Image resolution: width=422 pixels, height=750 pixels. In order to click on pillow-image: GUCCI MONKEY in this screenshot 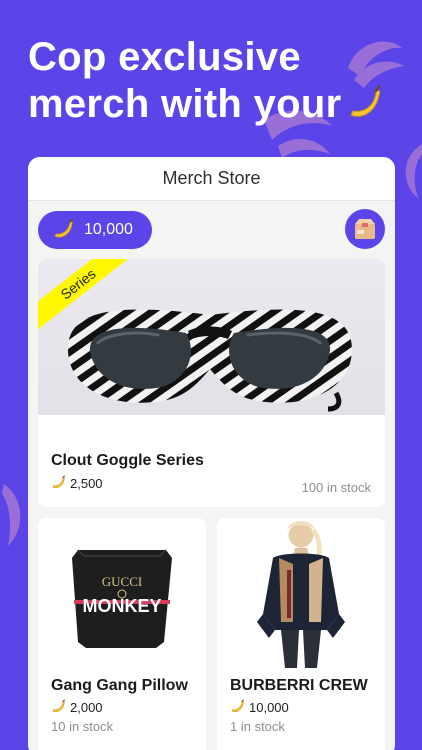, I will do `click(122, 598)`.